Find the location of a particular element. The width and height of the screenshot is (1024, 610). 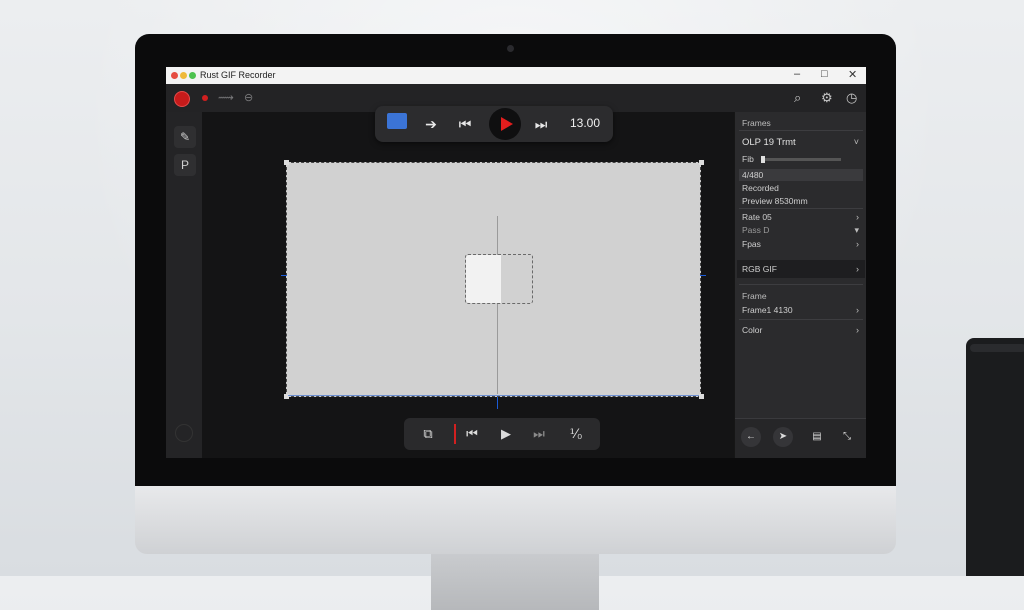

center-line is located at coordinates (497, 305).